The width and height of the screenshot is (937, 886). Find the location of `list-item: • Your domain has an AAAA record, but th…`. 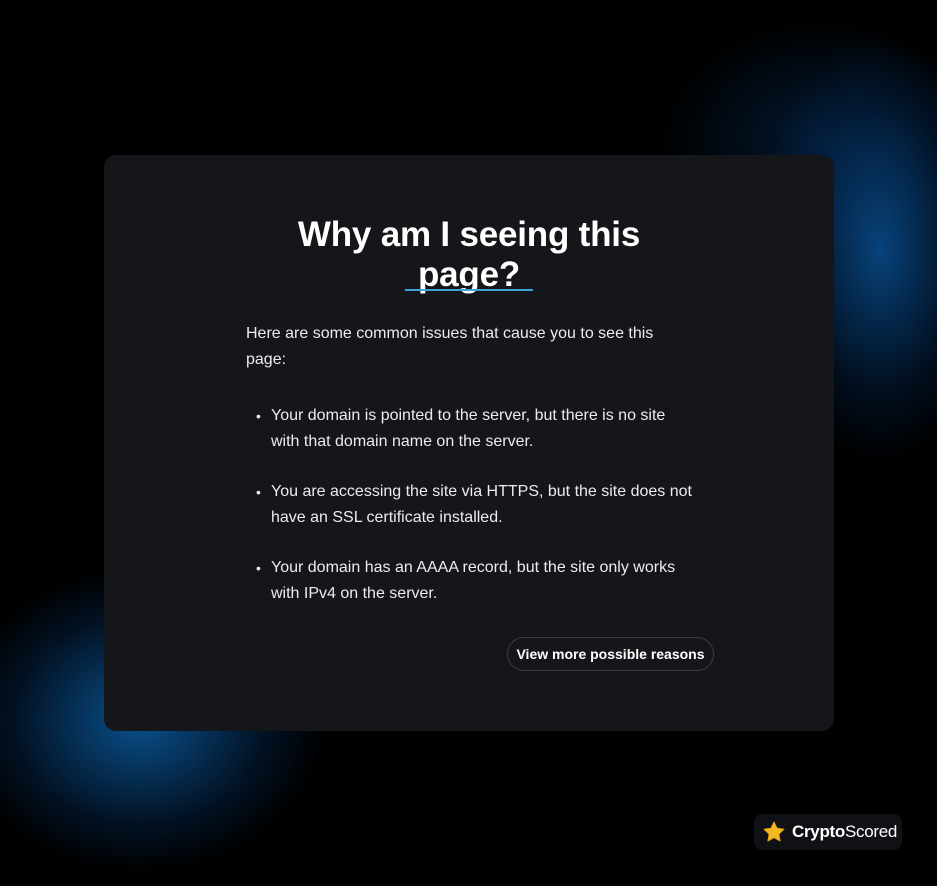

list-item: • Your domain has an AAAA record, but th… is located at coordinates (469, 581).